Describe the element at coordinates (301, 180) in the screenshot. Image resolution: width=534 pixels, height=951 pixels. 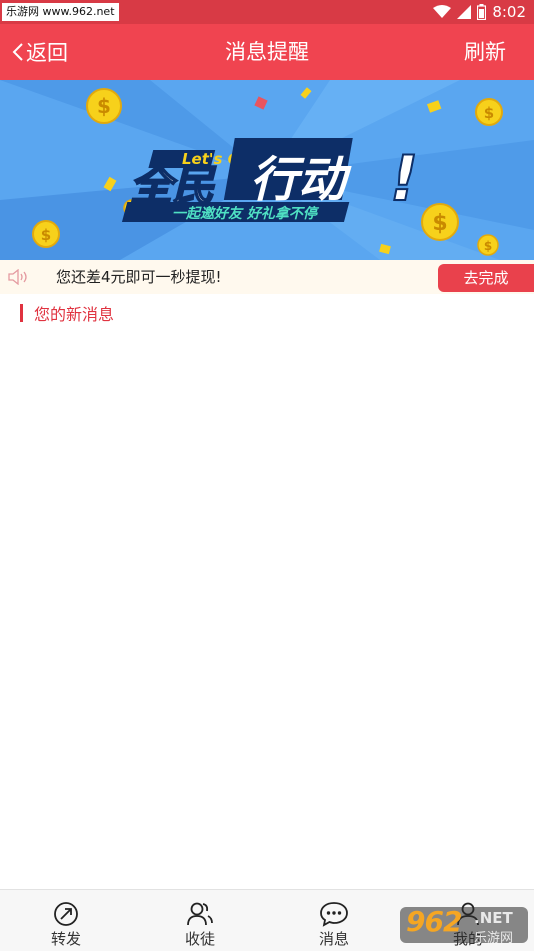
I see `banner-headline-2: 行动` at that location.